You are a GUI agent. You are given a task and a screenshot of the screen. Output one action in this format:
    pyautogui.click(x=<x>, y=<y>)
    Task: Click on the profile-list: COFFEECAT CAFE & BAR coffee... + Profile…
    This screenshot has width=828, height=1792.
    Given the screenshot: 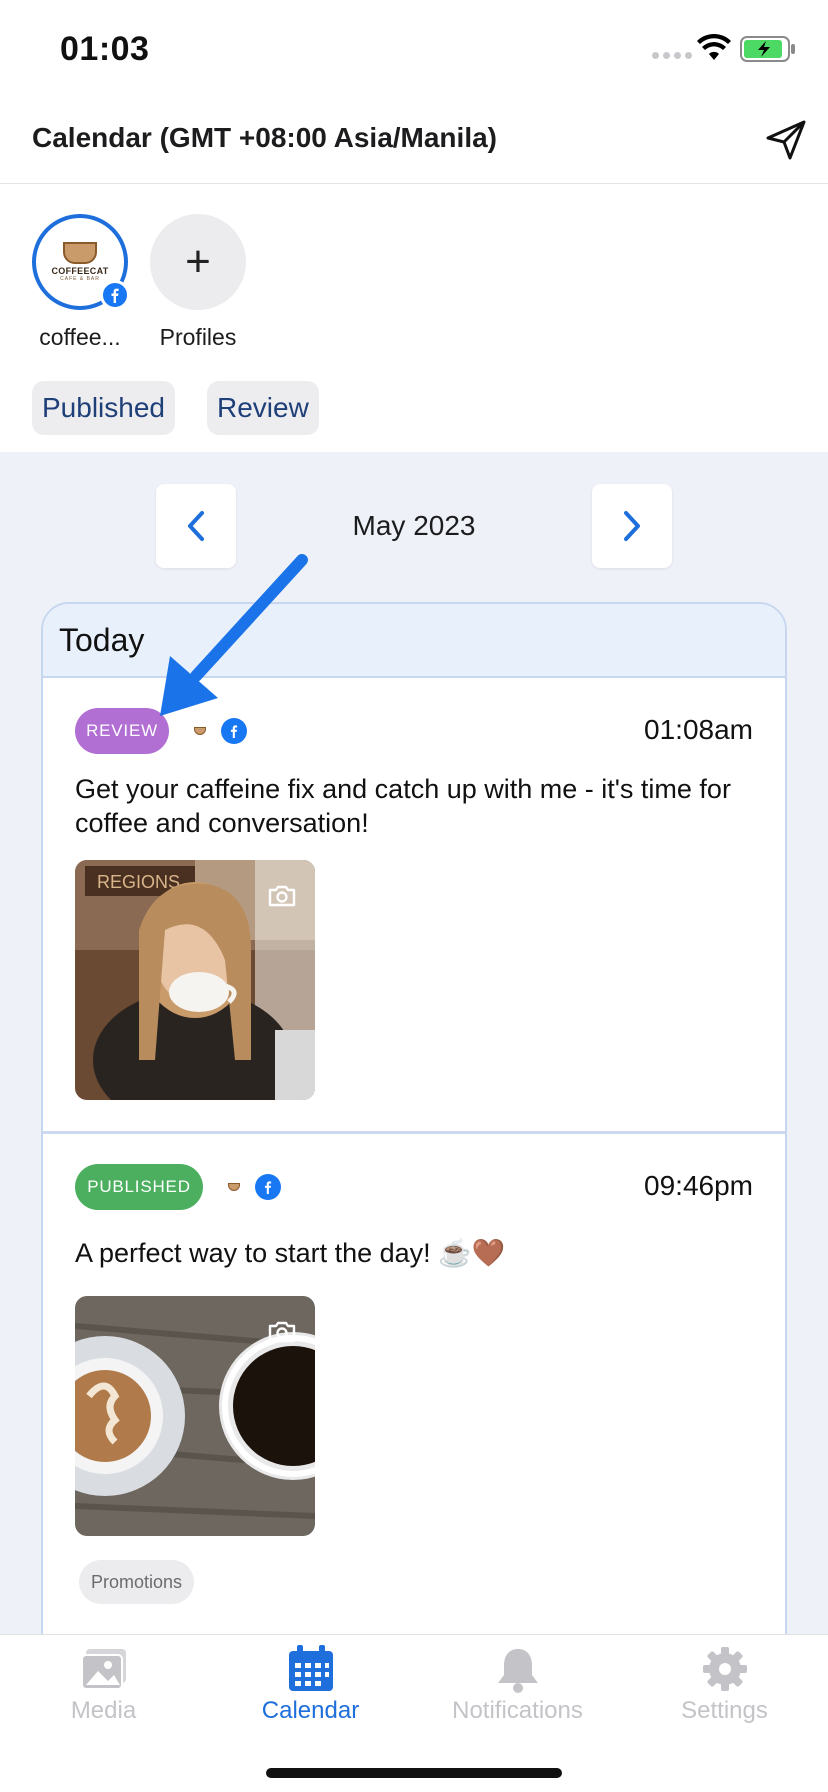 What is the action you would take?
    pyautogui.click(x=139, y=282)
    